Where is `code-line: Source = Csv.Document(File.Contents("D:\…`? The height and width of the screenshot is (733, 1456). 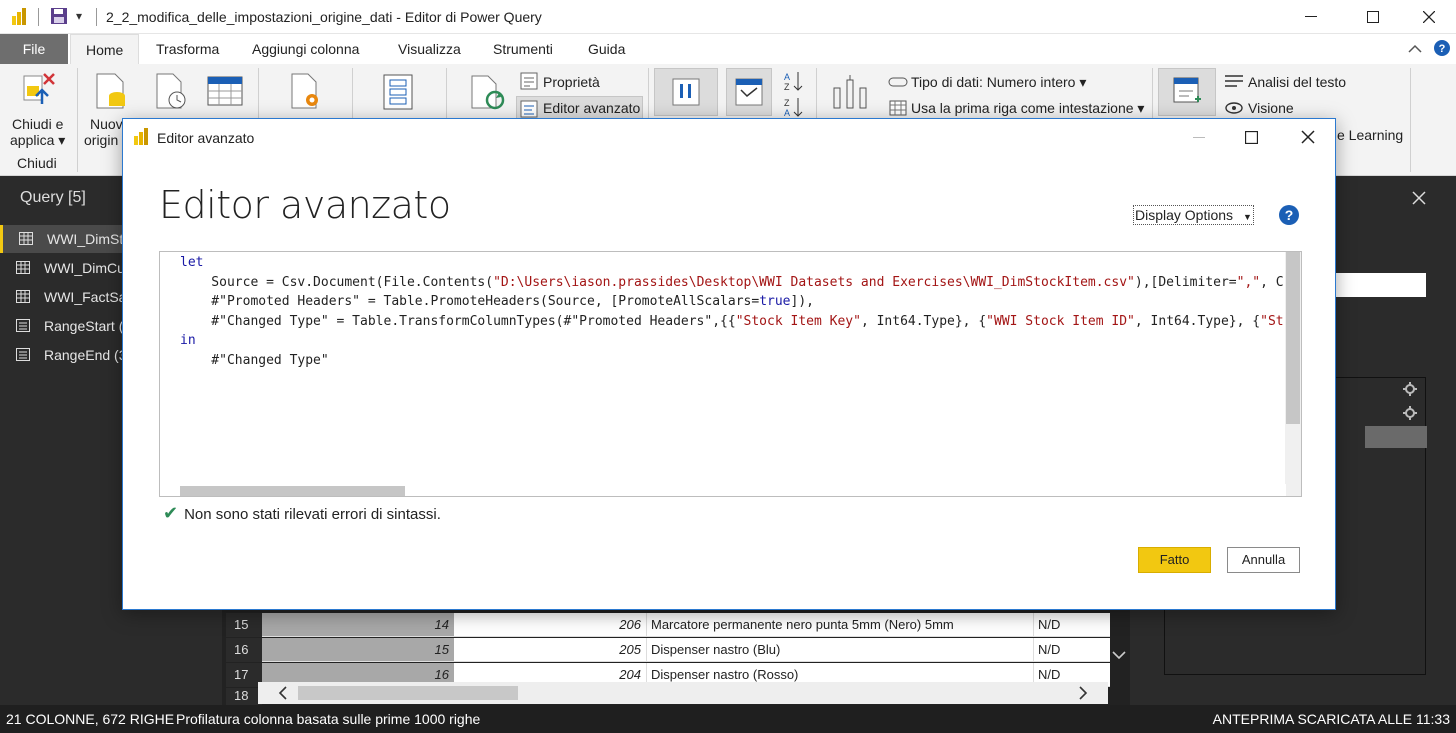
code-line: Source = Csv.Document(File.Contents("D:\… is located at coordinates (732, 282).